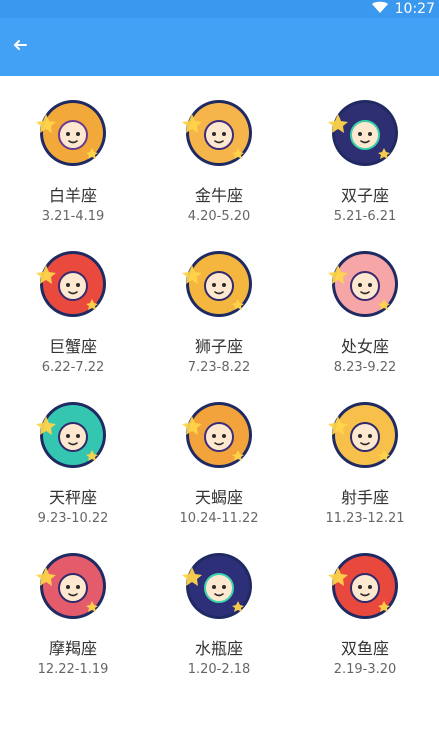 The image size is (439, 737). I want to click on zodiac-name: 射手座, so click(364, 497).